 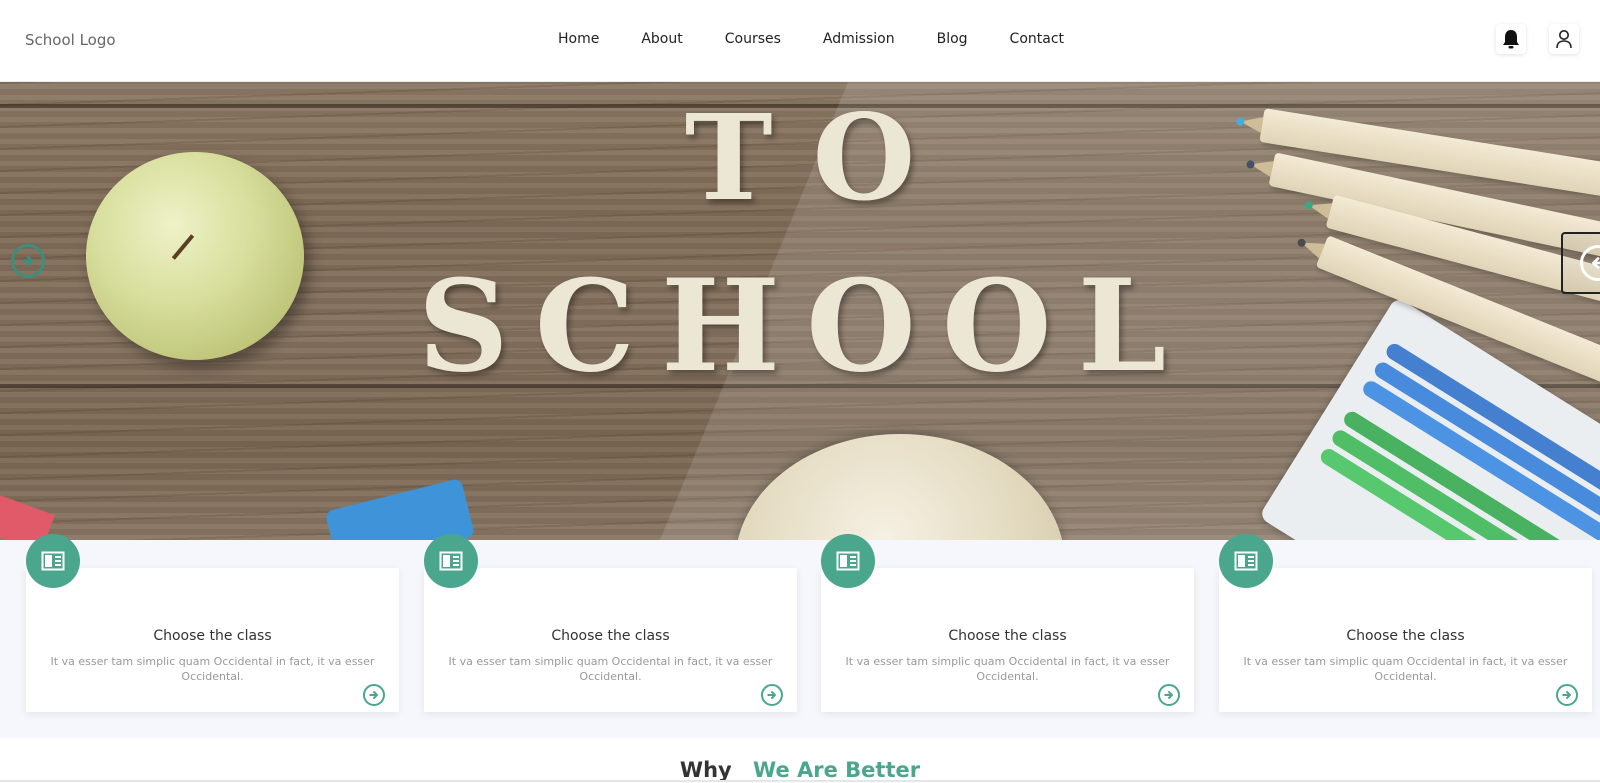 I want to click on nav-about: About, so click(x=661, y=39).